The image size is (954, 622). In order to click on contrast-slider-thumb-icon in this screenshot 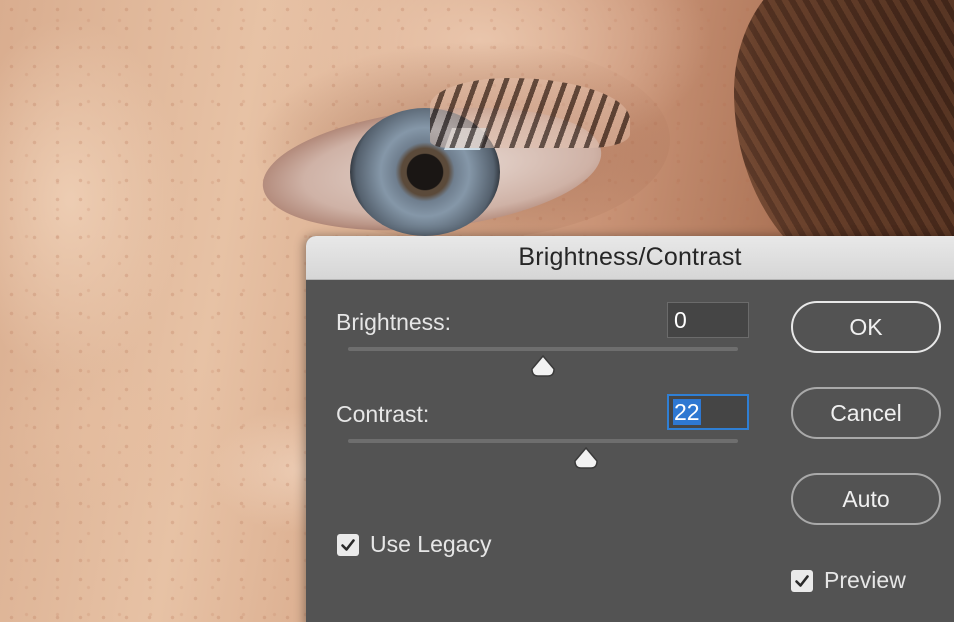, I will do `click(586, 458)`.